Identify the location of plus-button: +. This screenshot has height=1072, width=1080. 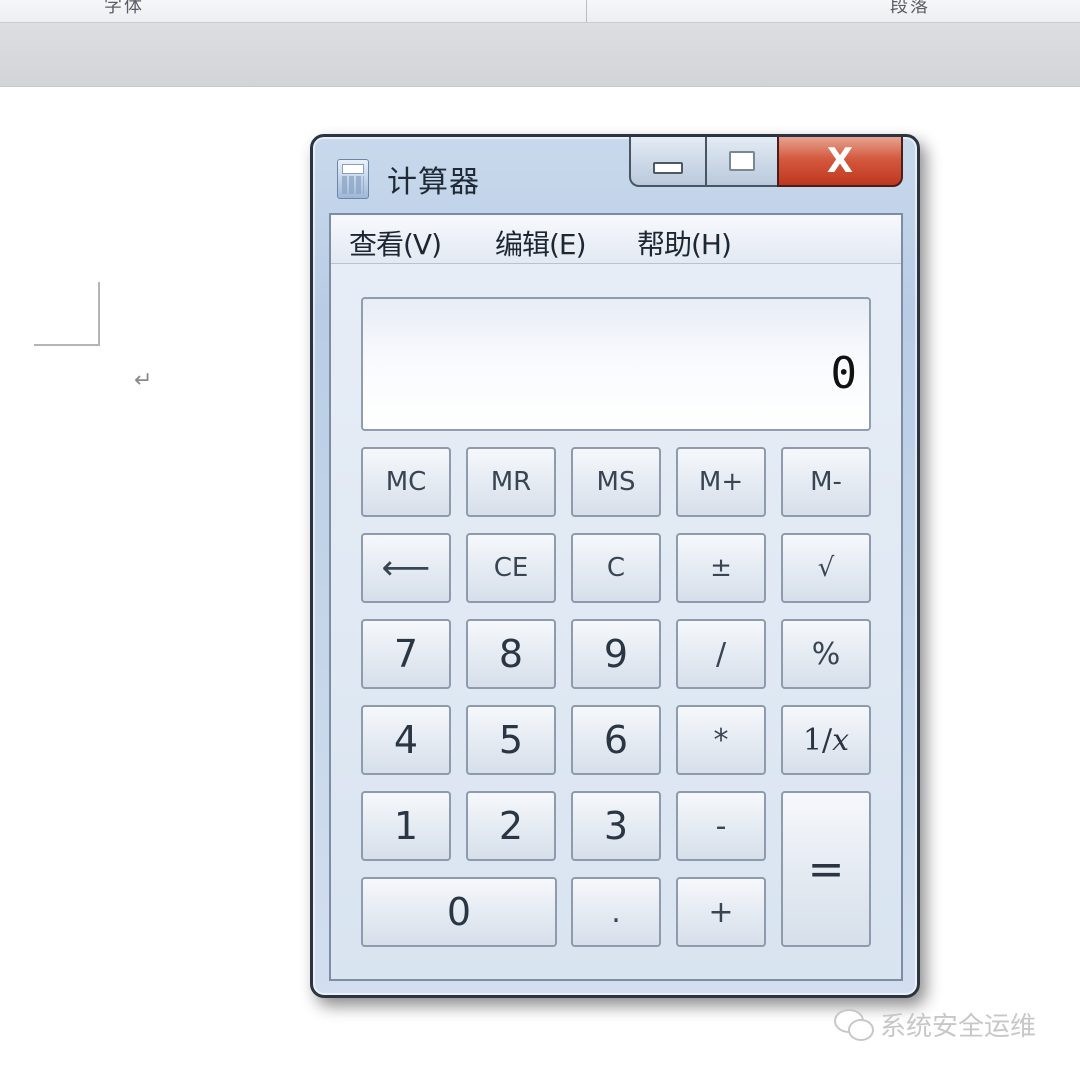
(721, 912).